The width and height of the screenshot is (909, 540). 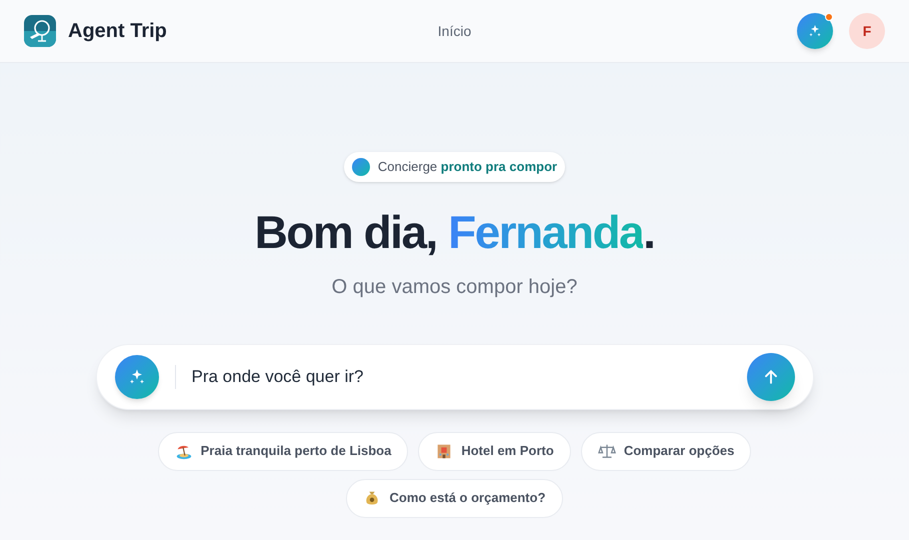 I want to click on suggestion-chip: Como está o orçamento?, so click(x=454, y=498).